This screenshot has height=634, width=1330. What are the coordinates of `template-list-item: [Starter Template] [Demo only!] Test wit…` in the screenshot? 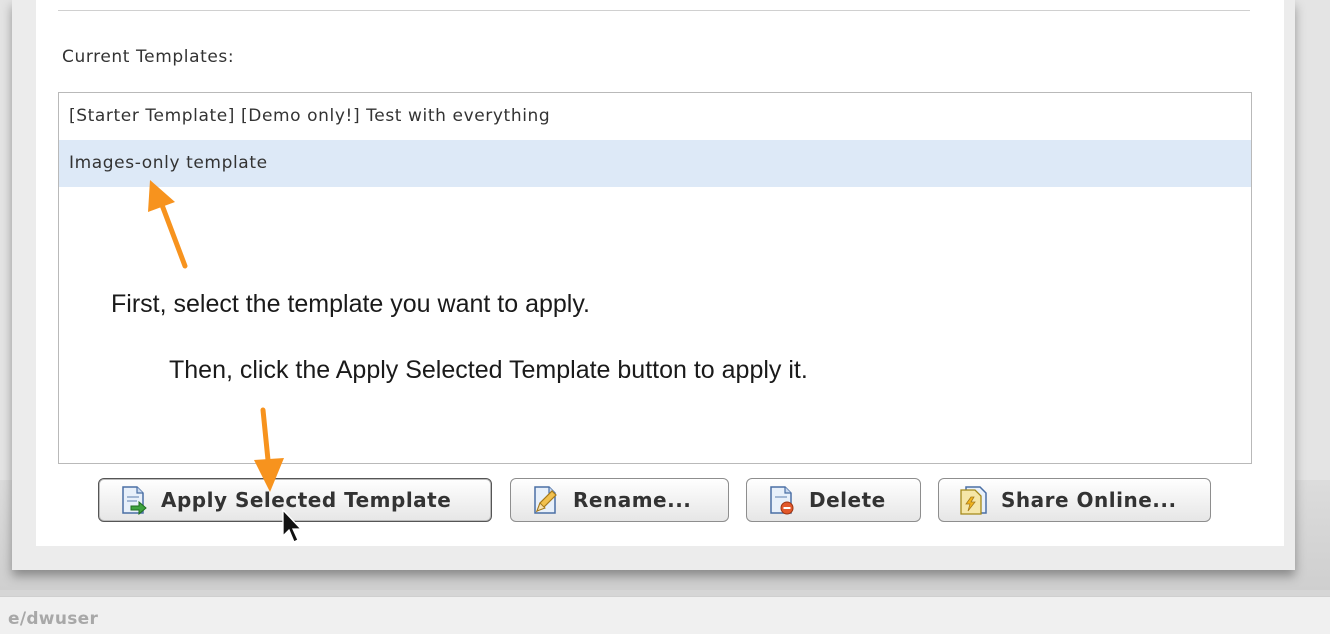 It's located at (655, 116).